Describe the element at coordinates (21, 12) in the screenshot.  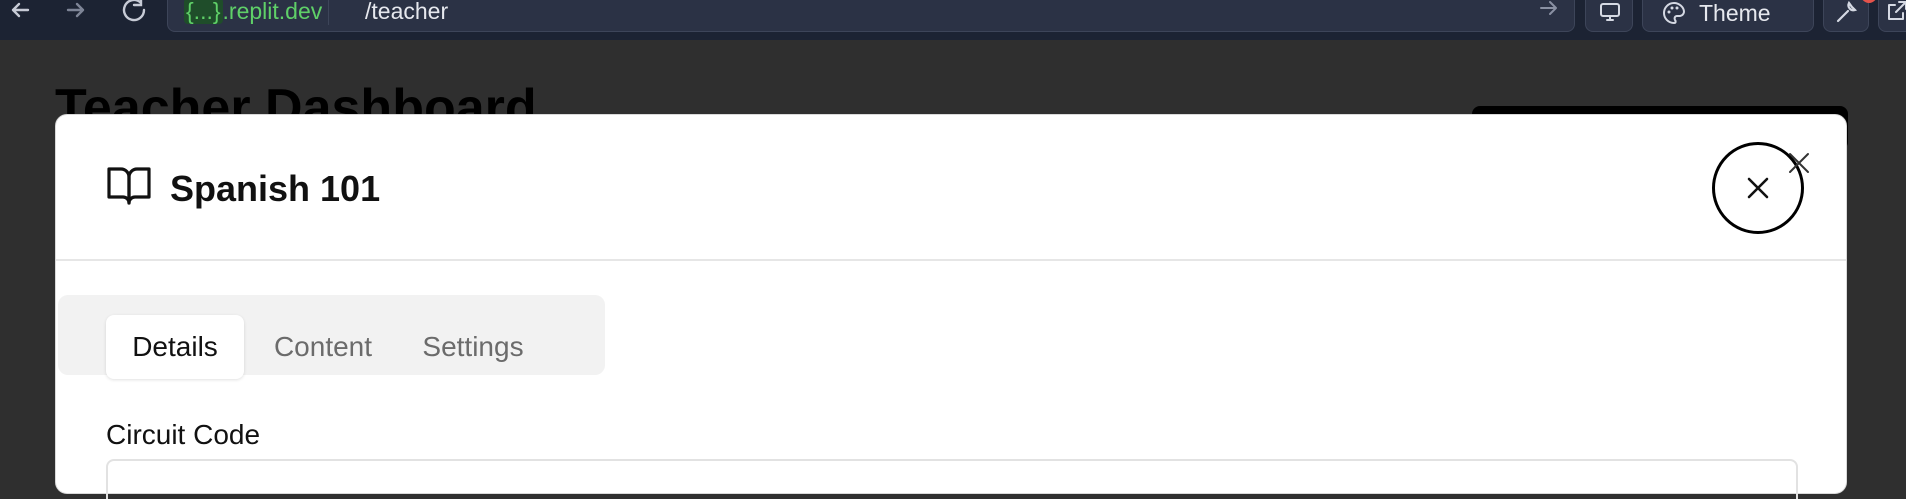
I see `back-arrow-icon` at that location.